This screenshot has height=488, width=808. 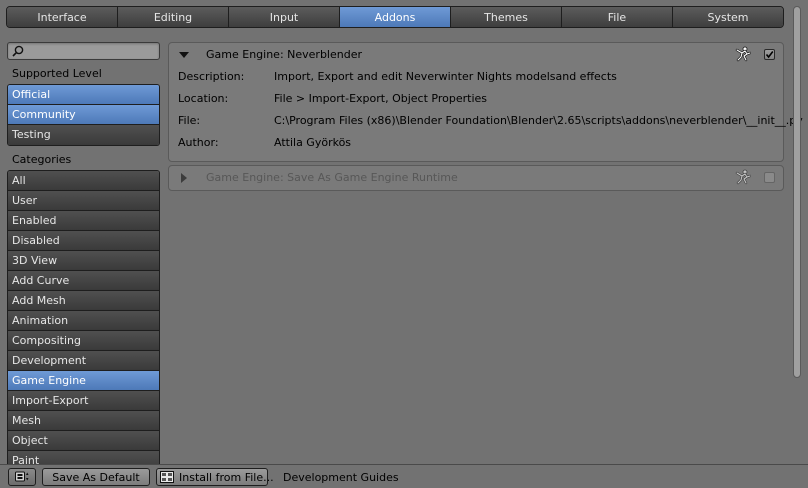 What do you see at coordinates (83, 381) in the screenshot?
I see `category-game-engine: Game Engine` at bounding box center [83, 381].